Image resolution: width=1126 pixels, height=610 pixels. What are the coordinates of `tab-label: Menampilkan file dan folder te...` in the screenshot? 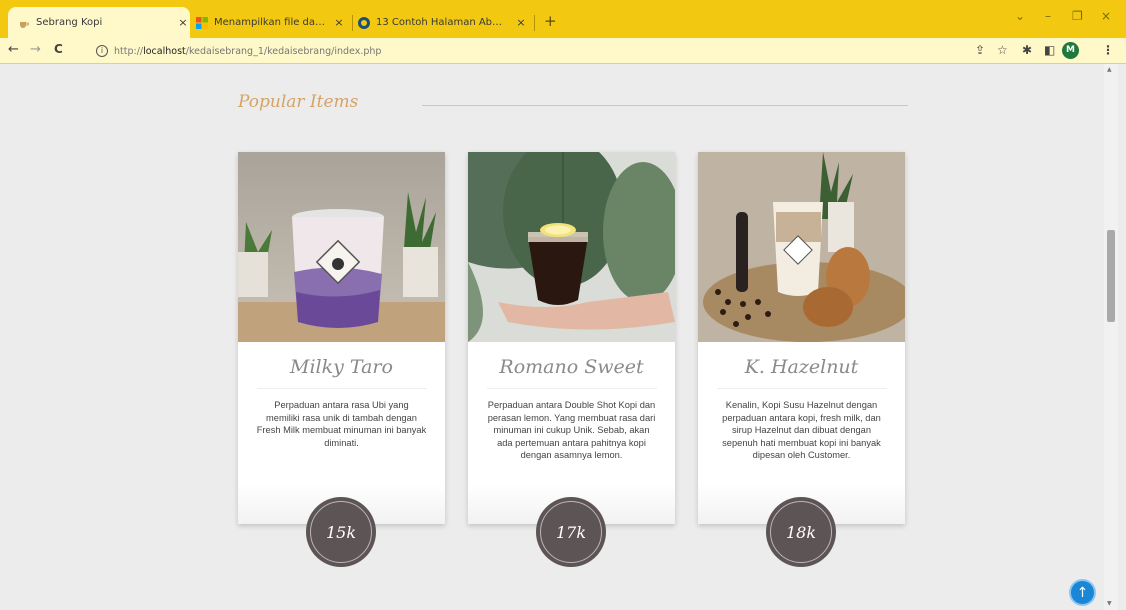 It's located at (270, 22).